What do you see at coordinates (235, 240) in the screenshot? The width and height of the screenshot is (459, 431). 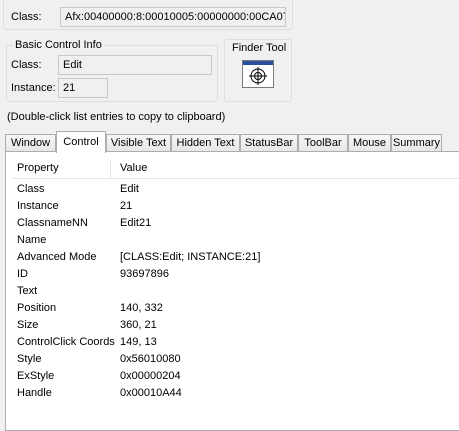 I see `list-item: Name` at bounding box center [235, 240].